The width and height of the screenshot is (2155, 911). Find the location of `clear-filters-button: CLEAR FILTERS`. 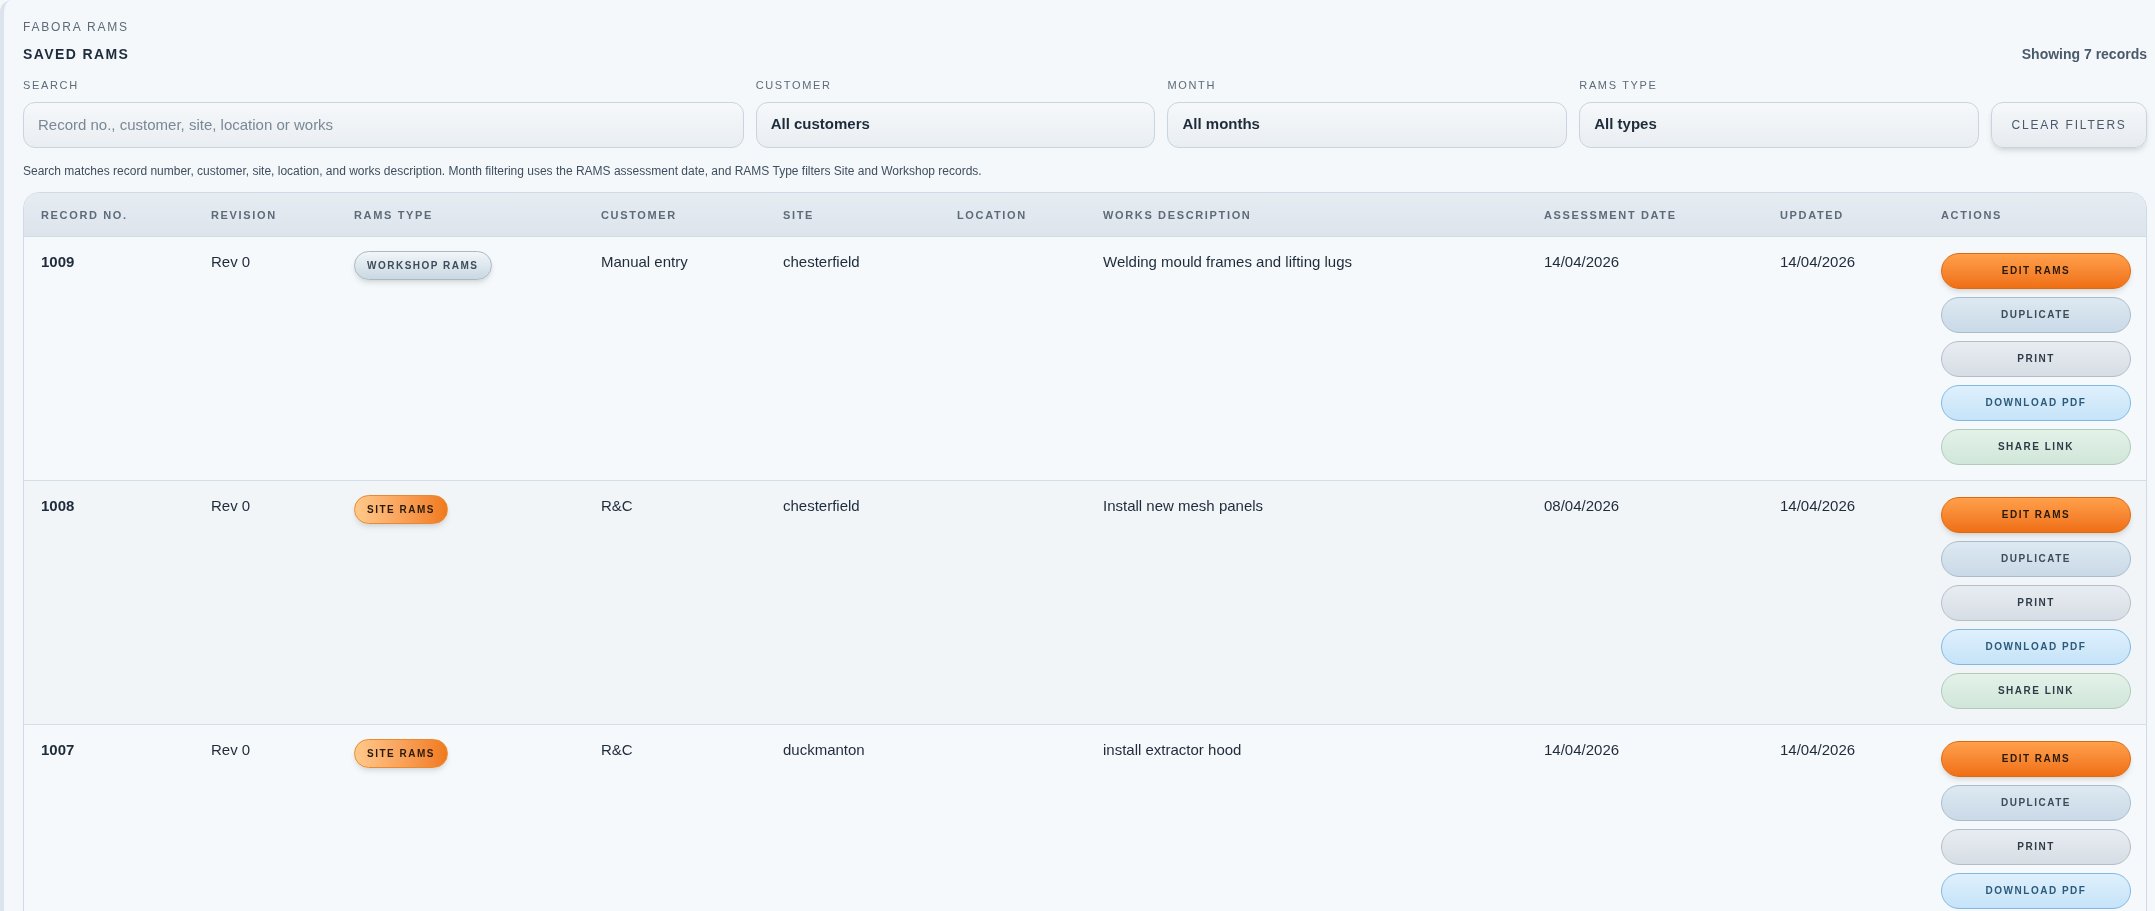

clear-filters-button: CLEAR FILTERS is located at coordinates (2069, 124).